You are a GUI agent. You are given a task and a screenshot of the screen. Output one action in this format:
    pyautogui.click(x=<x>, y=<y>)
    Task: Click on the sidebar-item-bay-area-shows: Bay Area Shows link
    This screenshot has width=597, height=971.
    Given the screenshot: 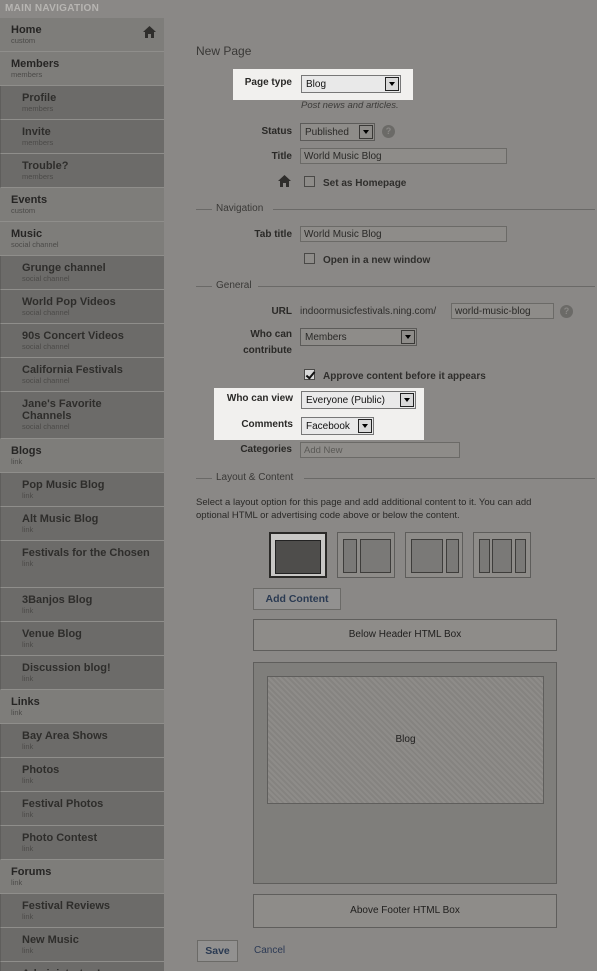 What is the action you would take?
    pyautogui.click(x=82, y=741)
    